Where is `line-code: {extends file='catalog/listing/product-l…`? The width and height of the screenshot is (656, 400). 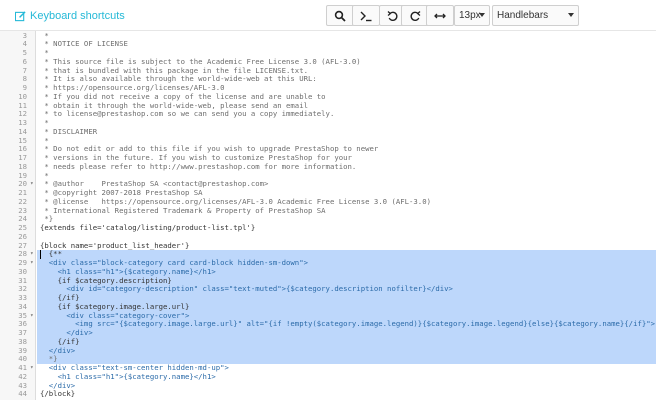 line-code: {extends file='catalog/listing/product-l… is located at coordinates (148, 227).